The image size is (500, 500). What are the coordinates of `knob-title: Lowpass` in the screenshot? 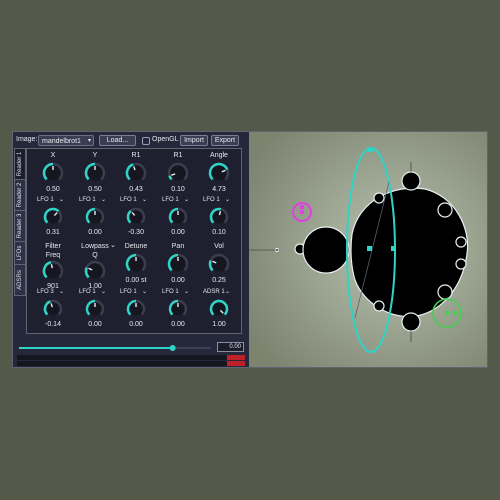 It's located at (95, 246).